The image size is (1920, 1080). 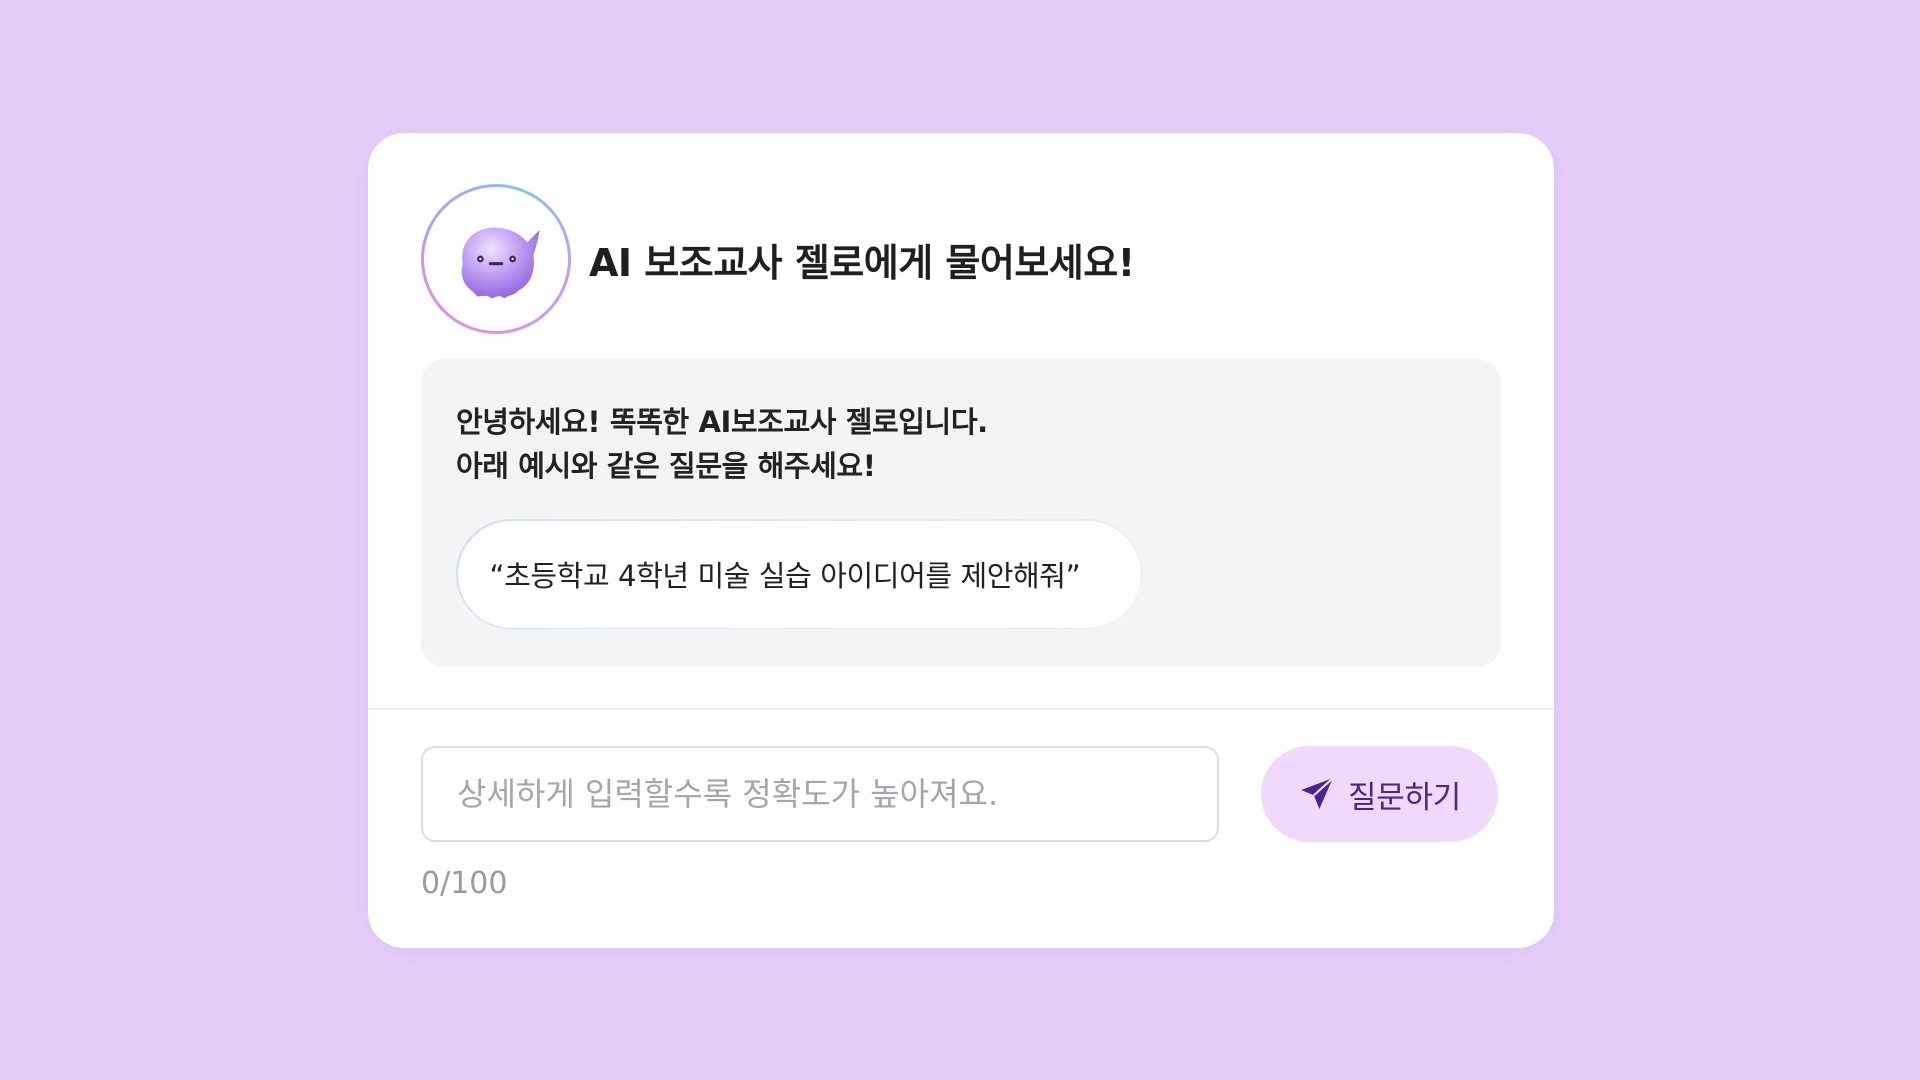 What do you see at coordinates (1317, 793) in the screenshot?
I see `send-icon` at bounding box center [1317, 793].